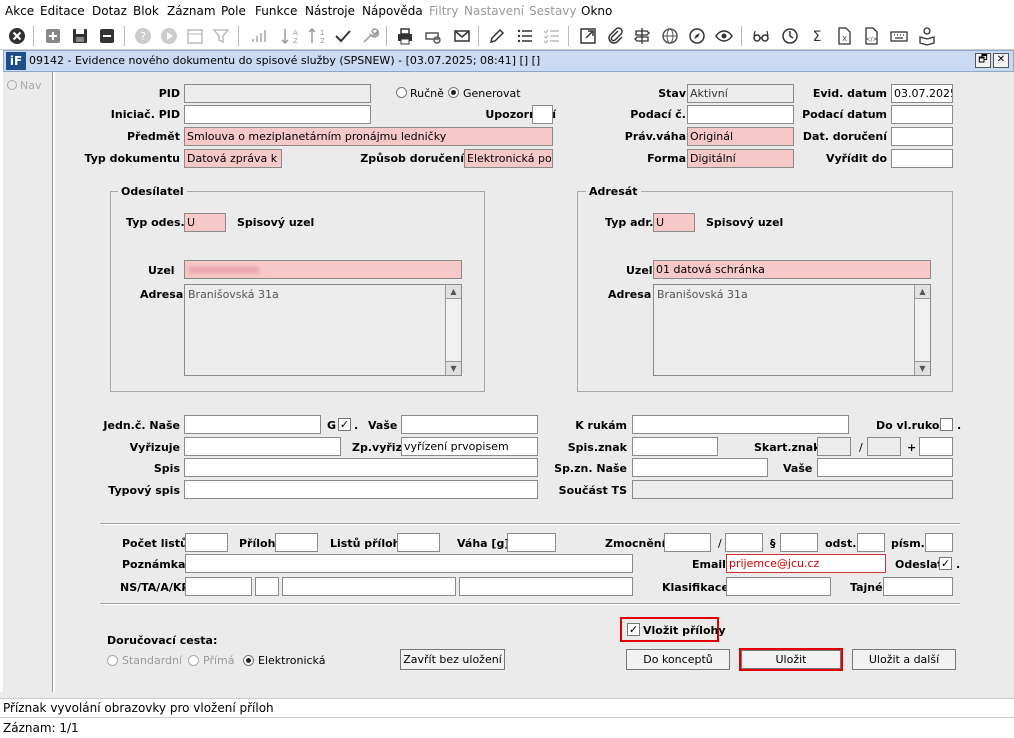 Image resolution: width=1014 pixels, height=738 pixels. What do you see at coordinates (17, 36) in the screenshot?
I see `close-circle-icon` at bounding box center [17, 36].